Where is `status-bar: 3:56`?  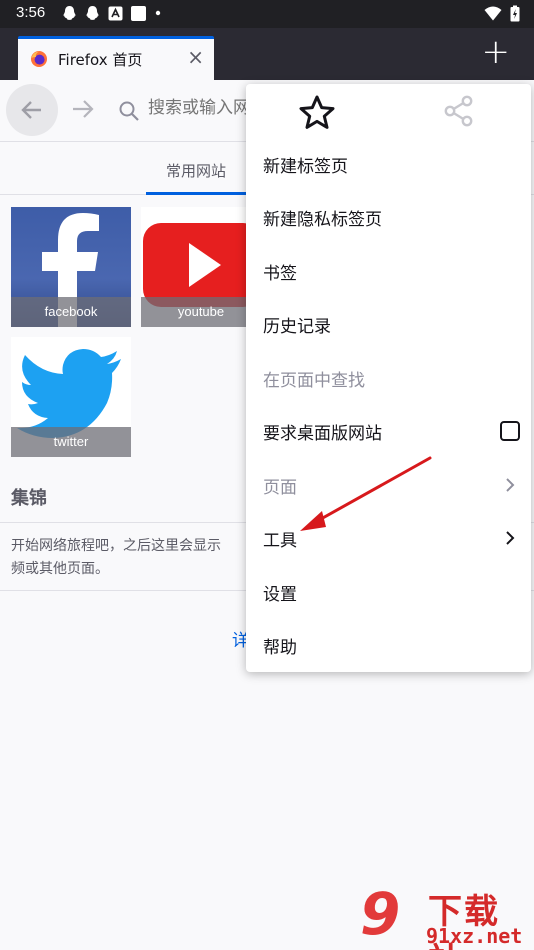 status-bar: 3:56 is located at coordinates (267, 14).